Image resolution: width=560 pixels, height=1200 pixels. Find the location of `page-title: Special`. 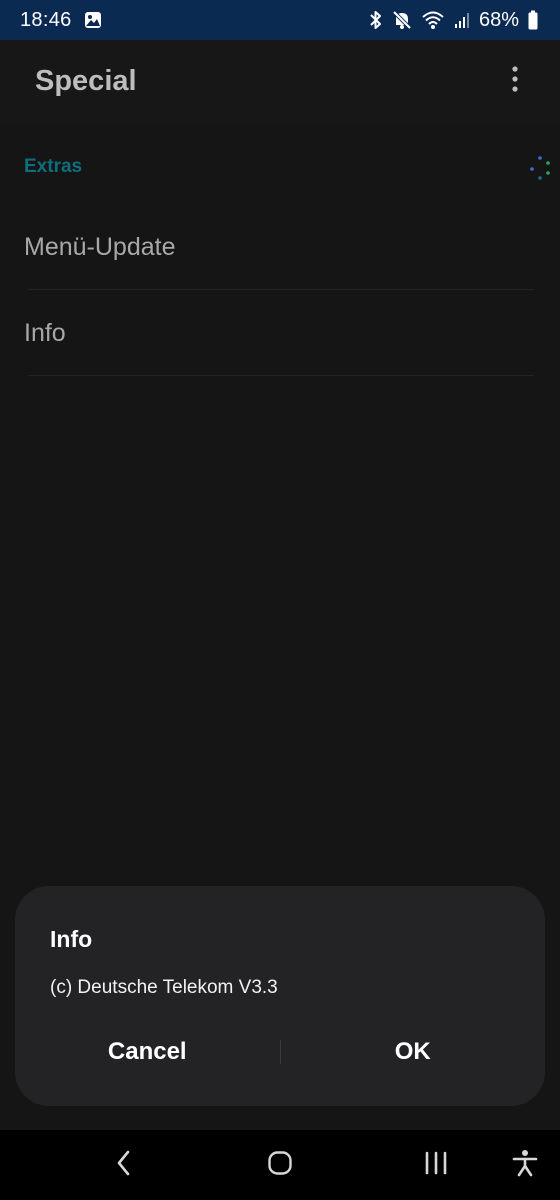

page-title: Special is located at coordinates (86, 80).